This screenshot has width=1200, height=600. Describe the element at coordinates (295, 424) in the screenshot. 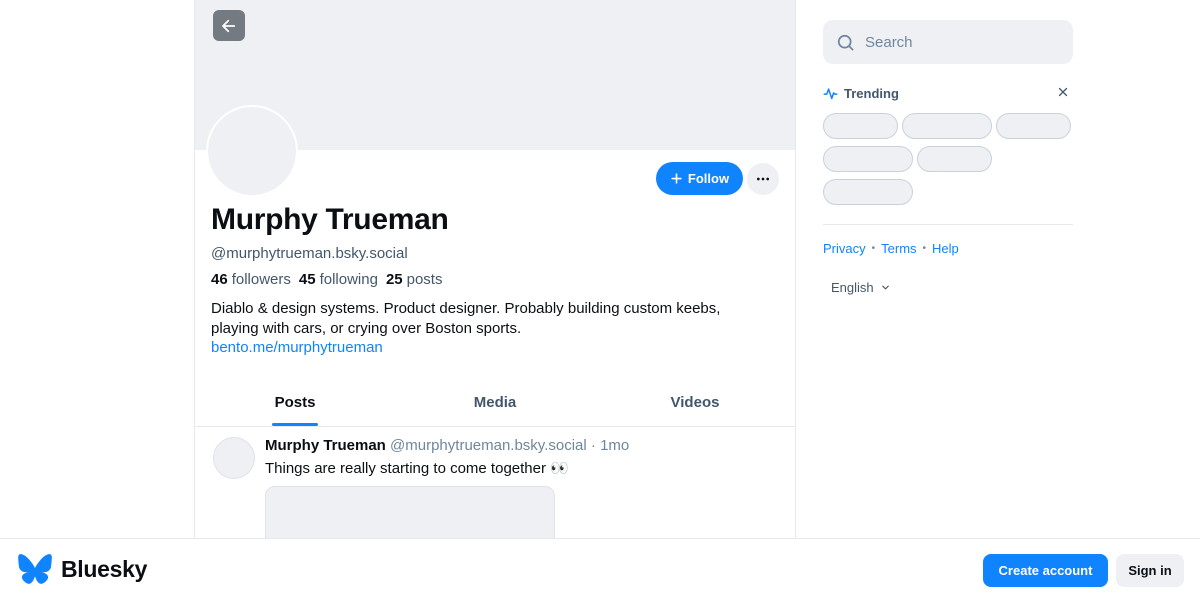

I see `active-tab-indicator` at that location.